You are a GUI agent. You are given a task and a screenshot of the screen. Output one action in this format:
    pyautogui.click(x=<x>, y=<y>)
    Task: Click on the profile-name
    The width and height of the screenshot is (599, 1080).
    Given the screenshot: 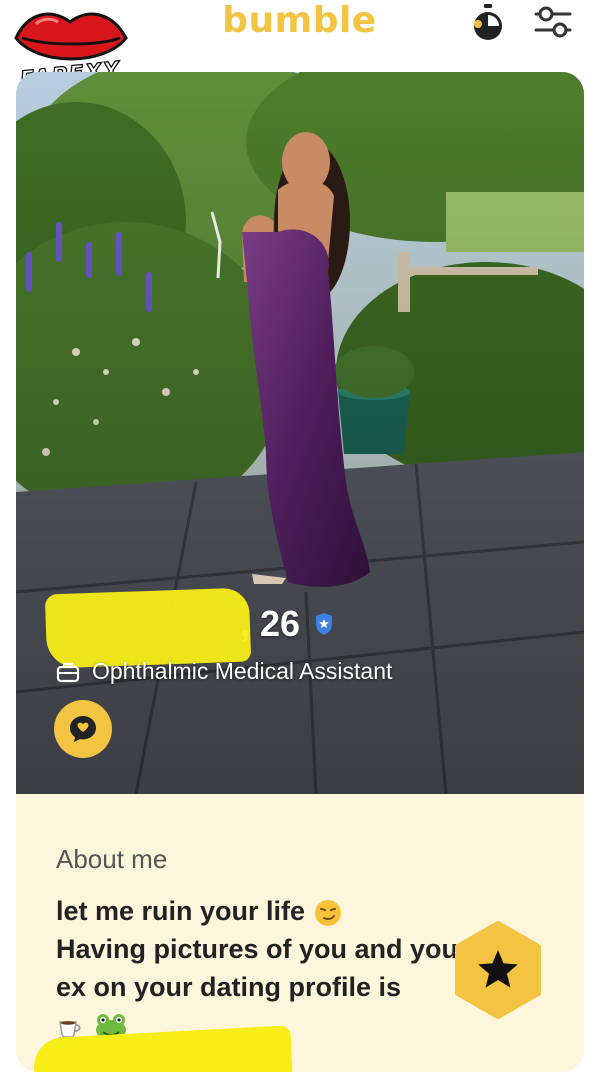 What is the action you would take?
    pyautogui.click(x=148, y=628)
    